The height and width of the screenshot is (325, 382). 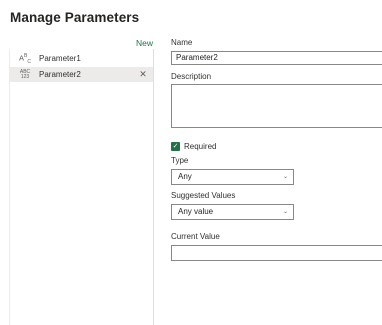 I want to click on suggested-values-label: Suggested Values, so click(x=203, y=195).